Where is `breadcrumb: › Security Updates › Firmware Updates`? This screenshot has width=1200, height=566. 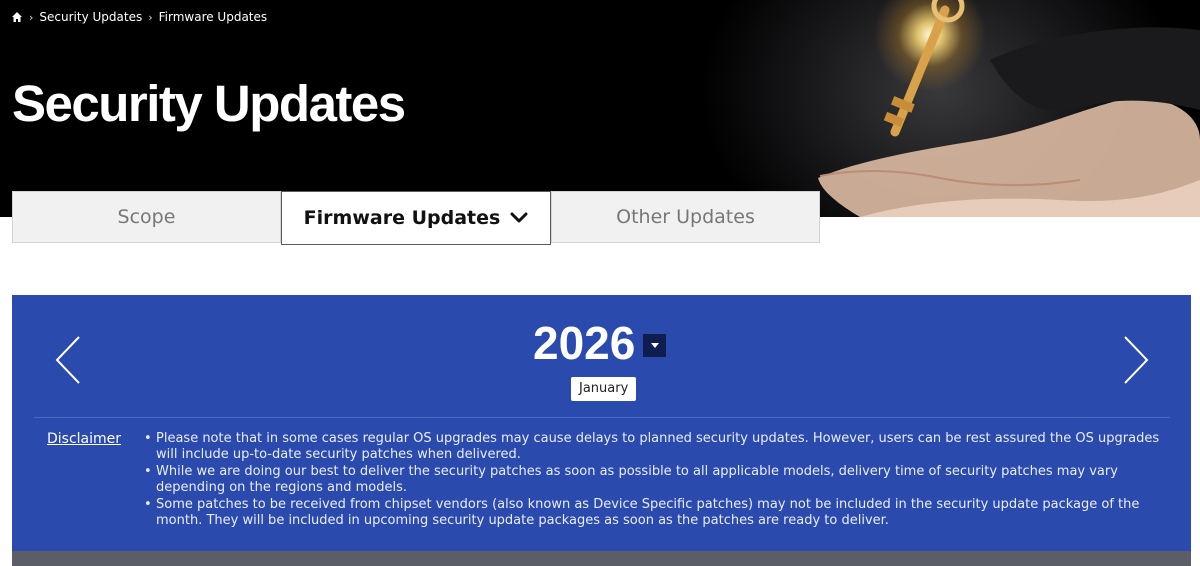 breadcrumb: › Security Updates › Firmware Updates is located at coordinates (139, 17).